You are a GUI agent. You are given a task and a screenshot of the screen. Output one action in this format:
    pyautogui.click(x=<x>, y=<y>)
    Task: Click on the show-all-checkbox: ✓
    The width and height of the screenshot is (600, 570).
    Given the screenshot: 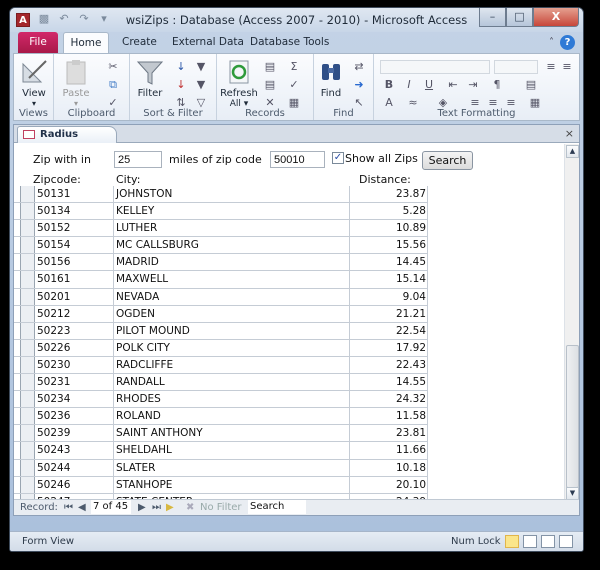 What is the action you would take?
    pyautogui.click(x=338, y=158)
    